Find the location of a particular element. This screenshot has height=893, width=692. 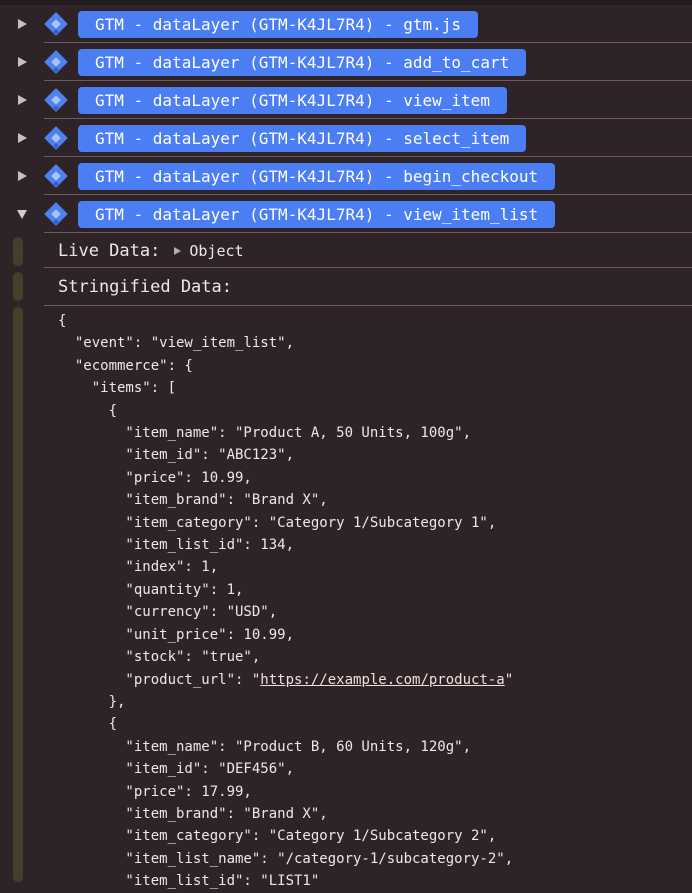

json-text: " is located at coordinates (509, 679).